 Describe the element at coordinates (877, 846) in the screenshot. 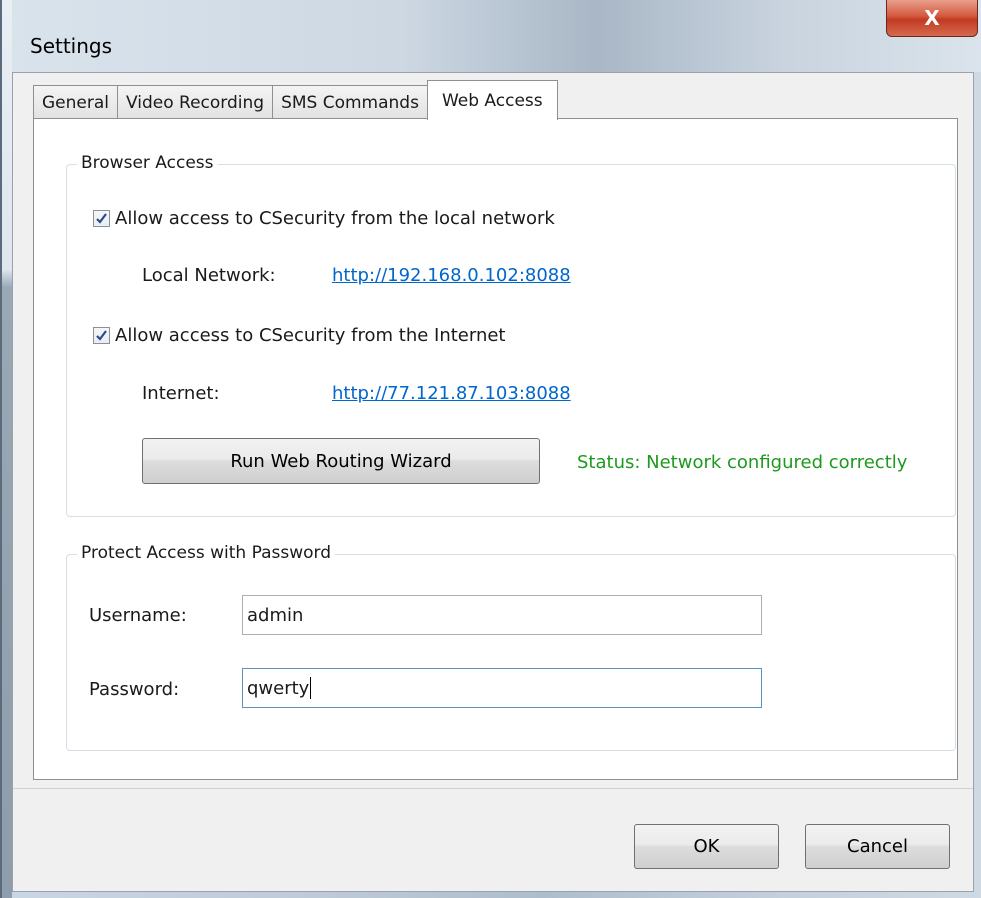

I see `cancel-button: Cancel` at that location.